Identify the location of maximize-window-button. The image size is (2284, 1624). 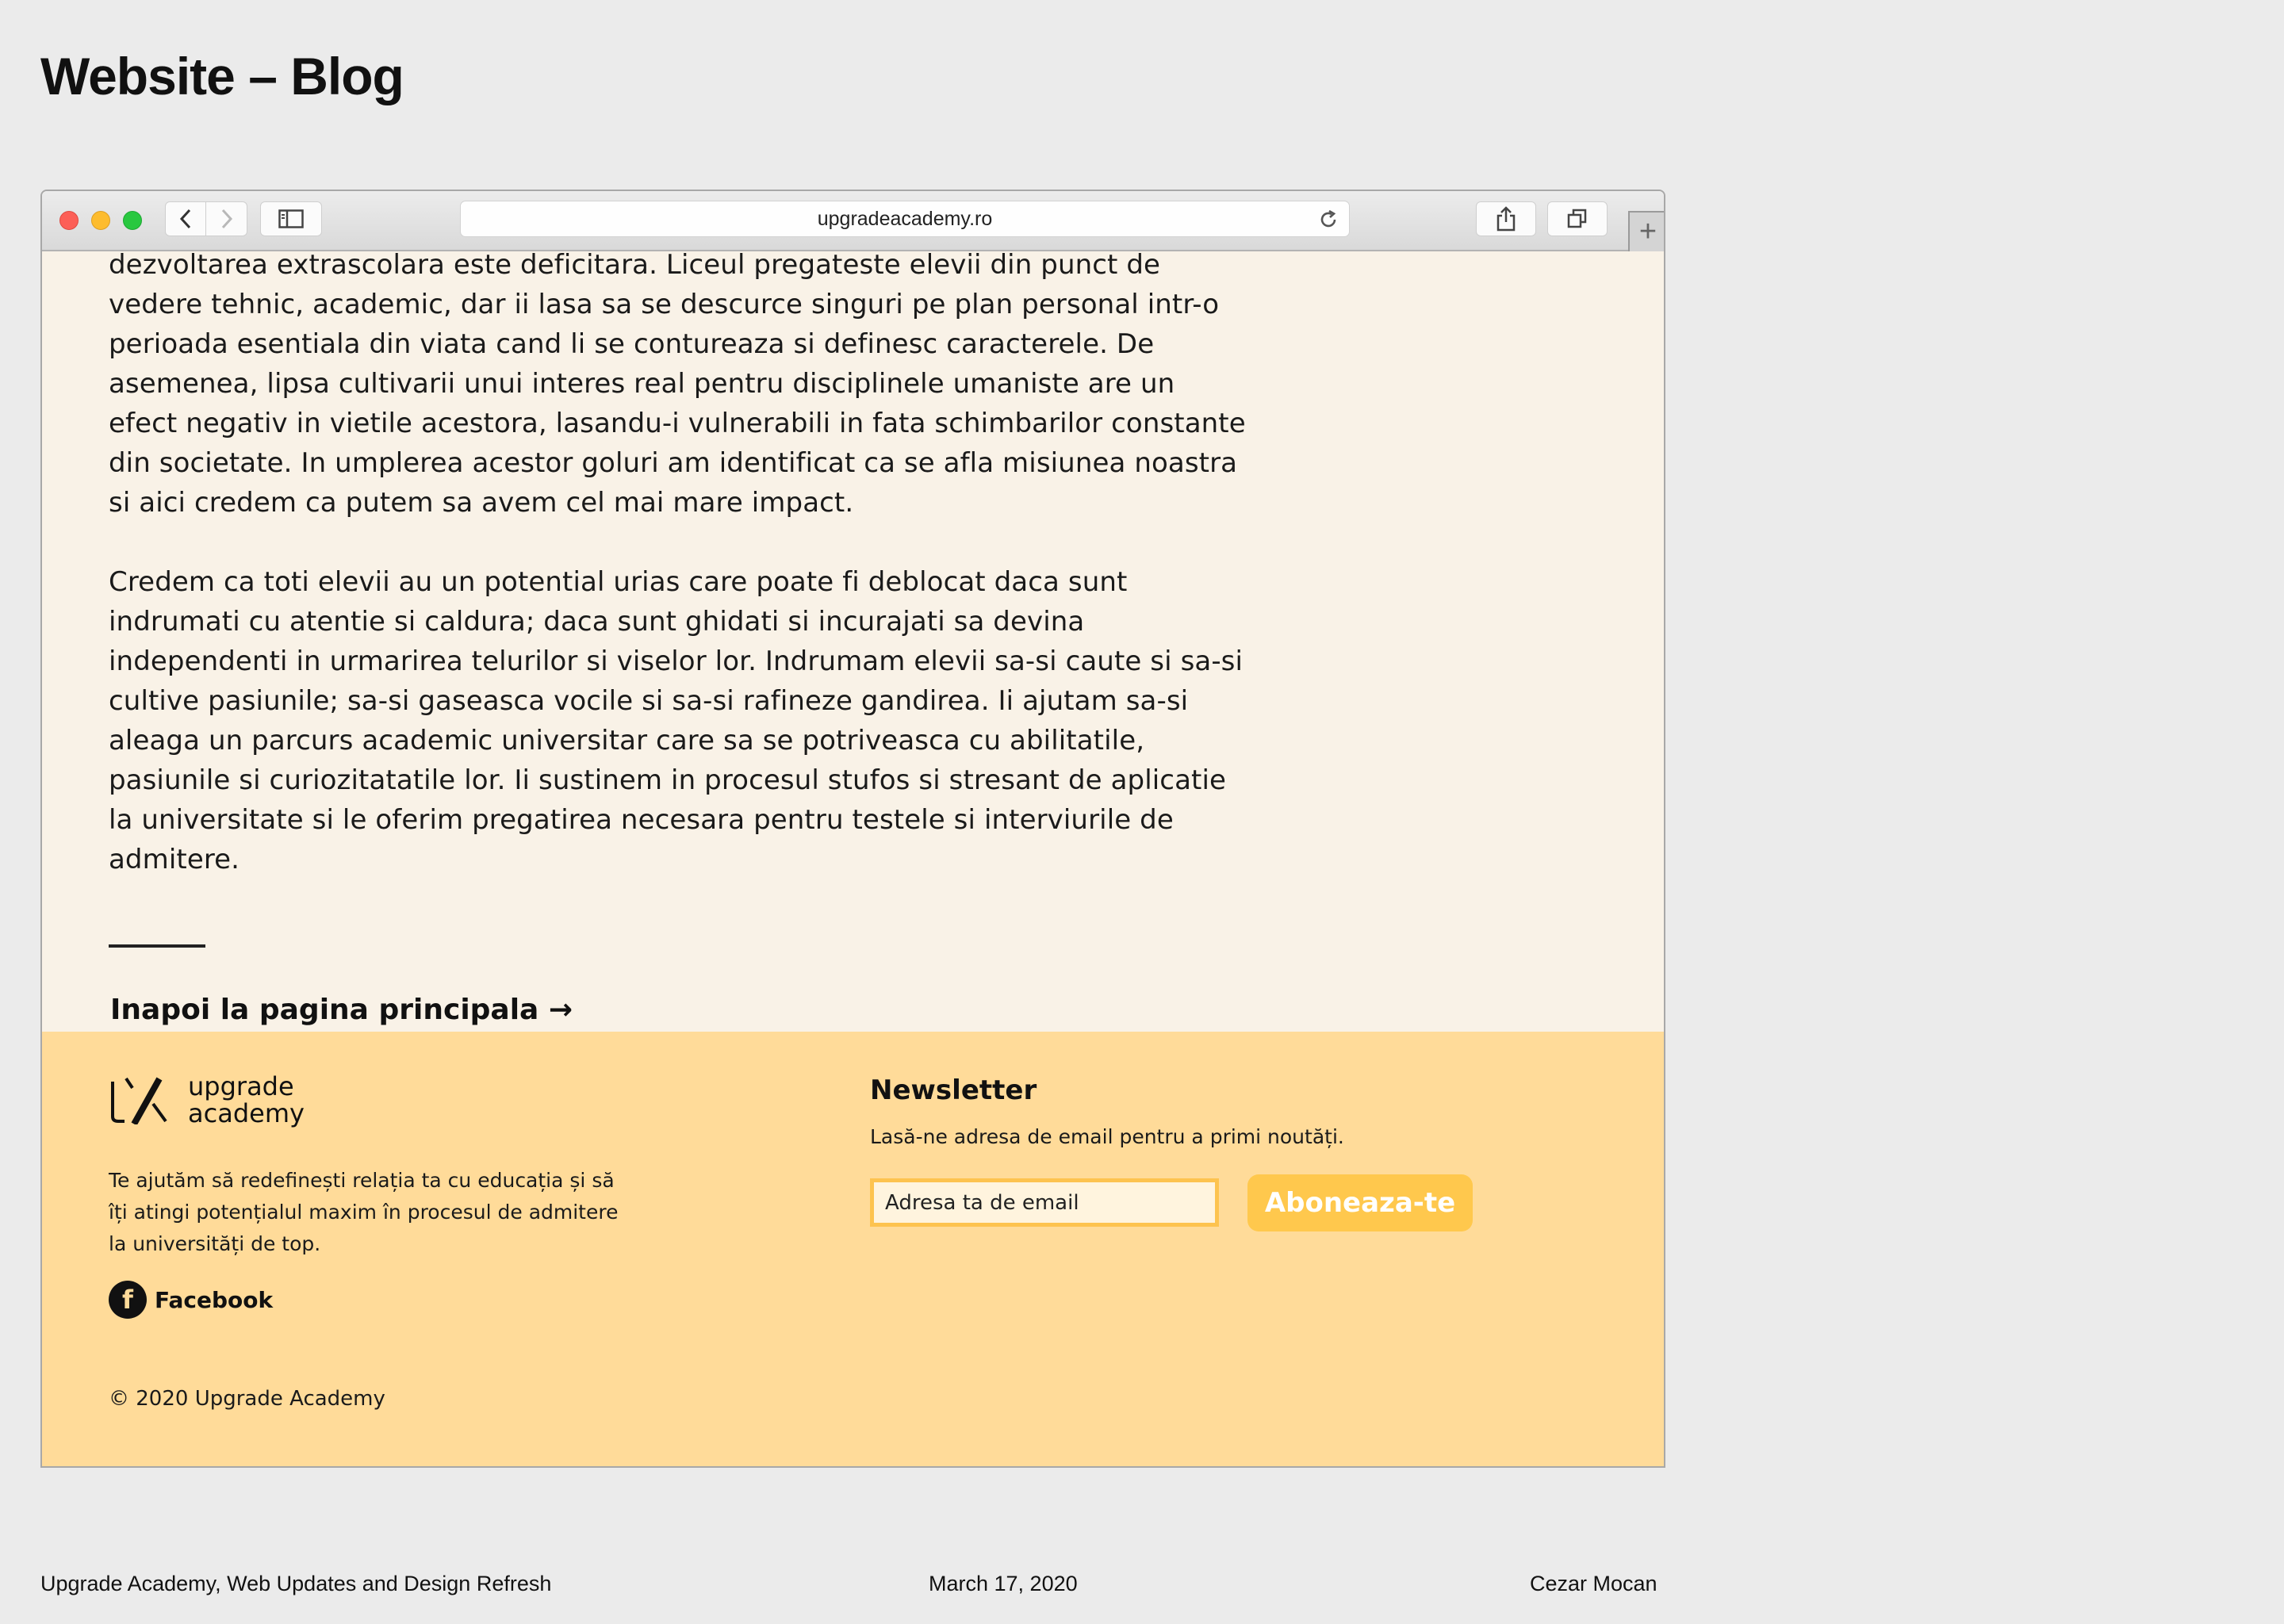
(132, 220).